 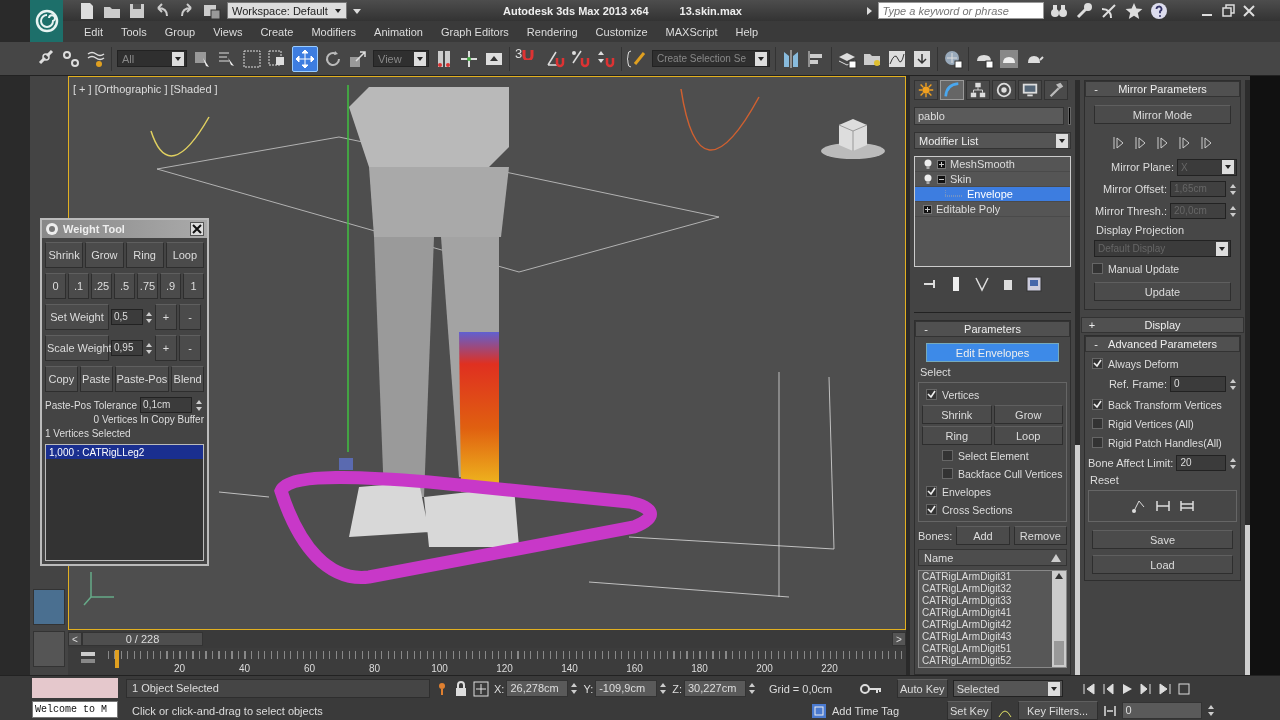 What do you see at coordinates (1201, 463) in the screenshot?
I see `spinner-field: 20` at bounding box center [1201, 463].